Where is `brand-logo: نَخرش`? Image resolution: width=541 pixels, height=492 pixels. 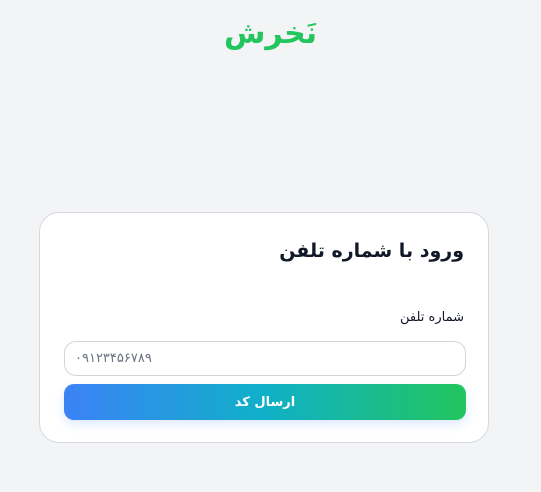
brand-logo: نَخرش is located at coordinates (270, 34).